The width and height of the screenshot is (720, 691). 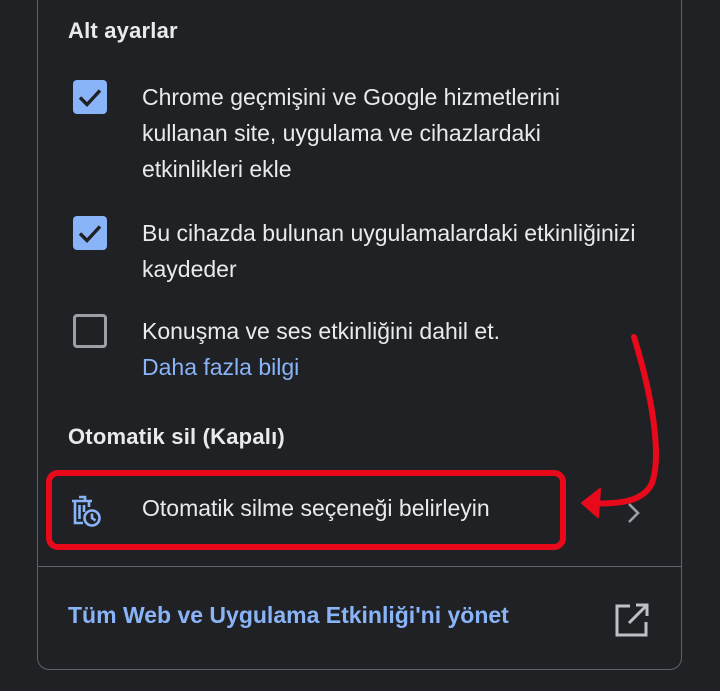 I want to click on annotation-highlight-box, so click(x=306, y=510).